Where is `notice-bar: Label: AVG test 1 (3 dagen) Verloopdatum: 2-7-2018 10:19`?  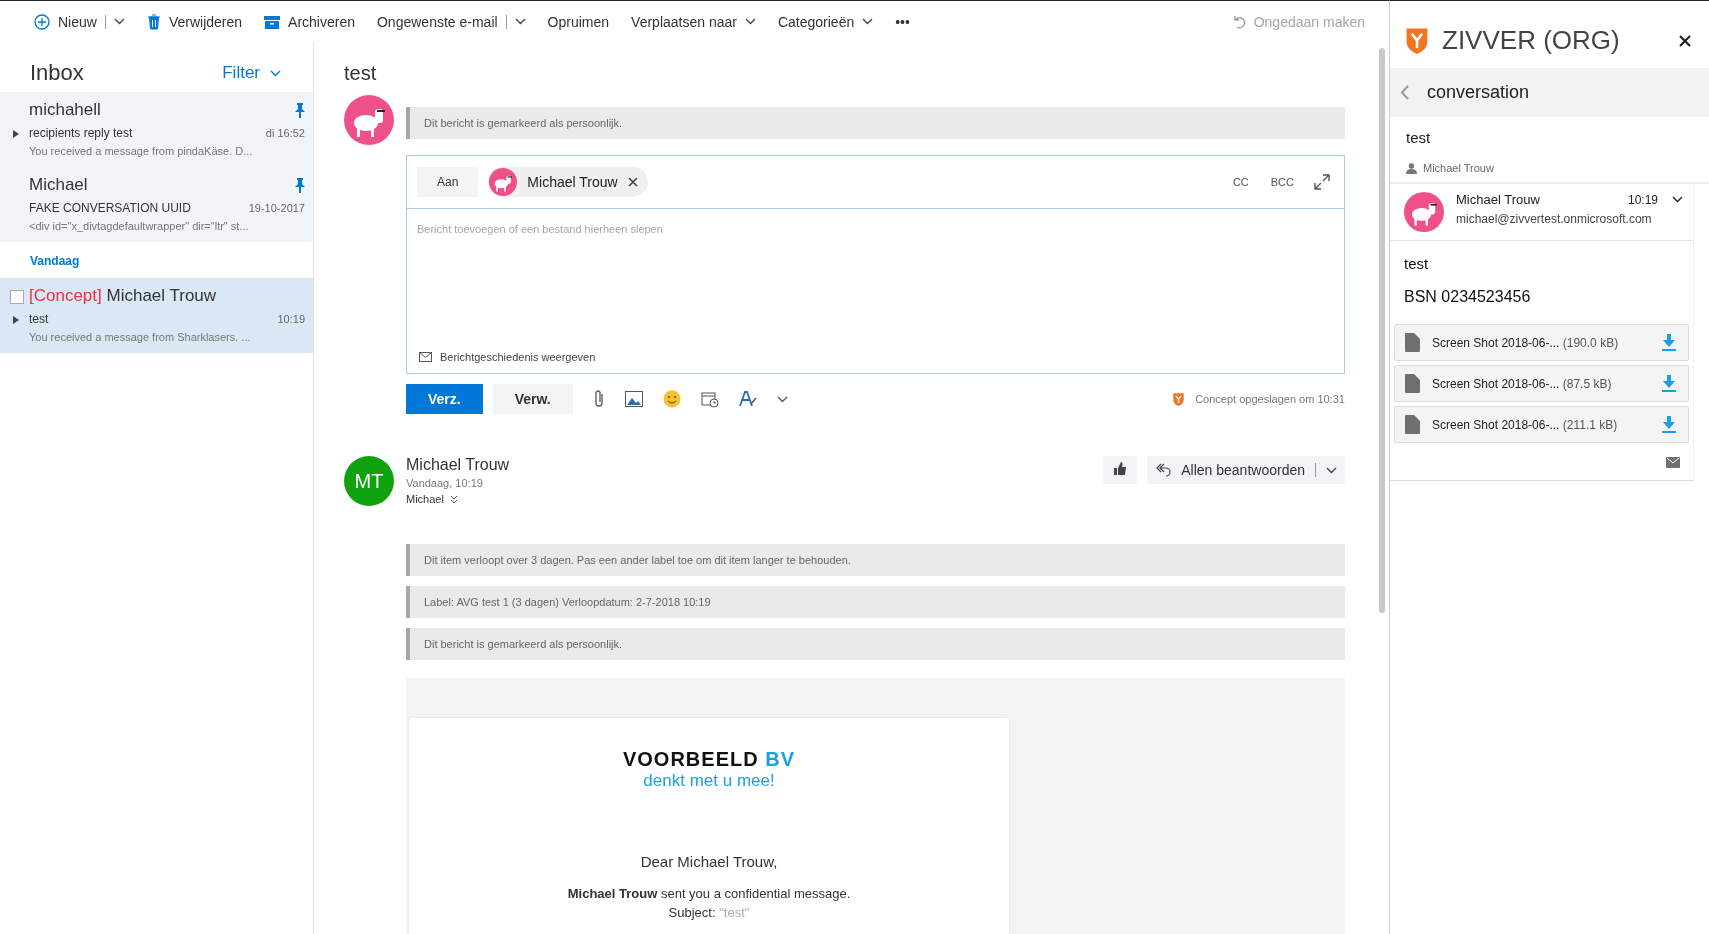
notice-bar: Label: AVG test 1 (3 dagen) Verloopdatum: 2-7-2018 10:19 is located at coordinates (875, 602).